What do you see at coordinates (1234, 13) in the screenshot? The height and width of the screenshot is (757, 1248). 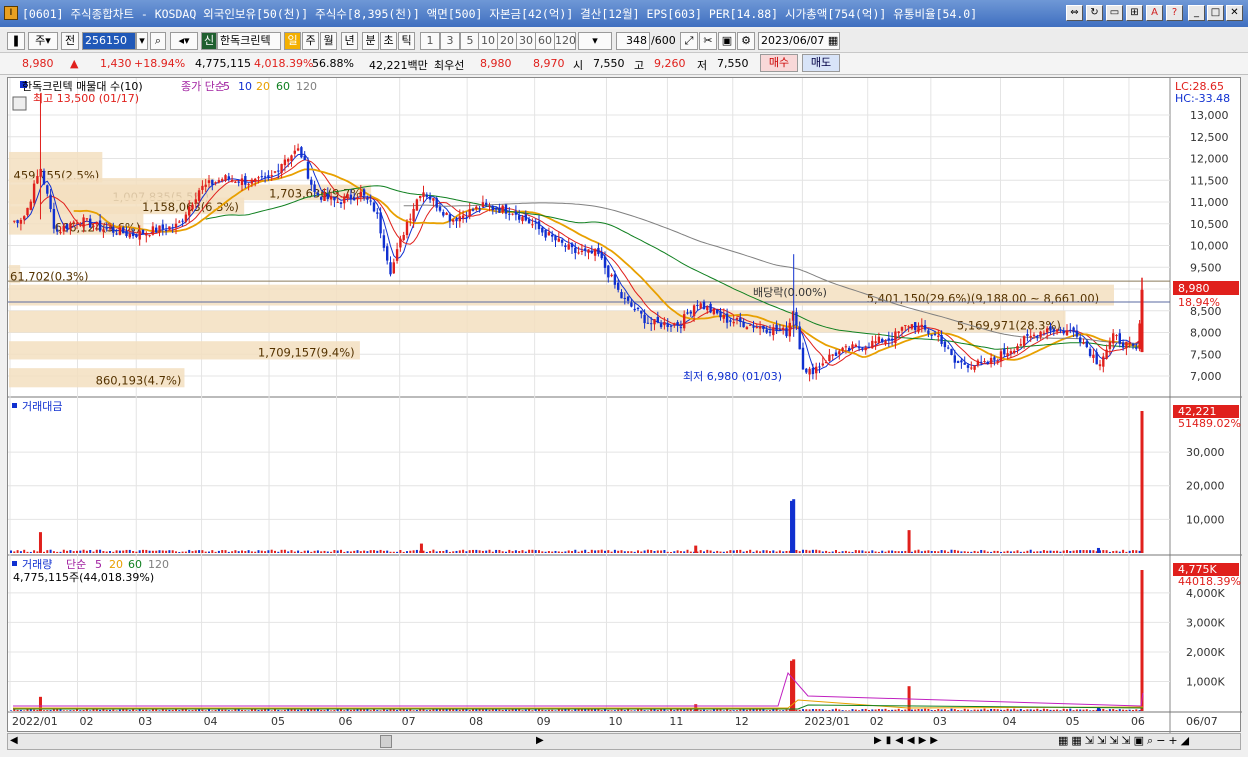 I see `close-icon: ✕` at bounding box center [1234, 13].